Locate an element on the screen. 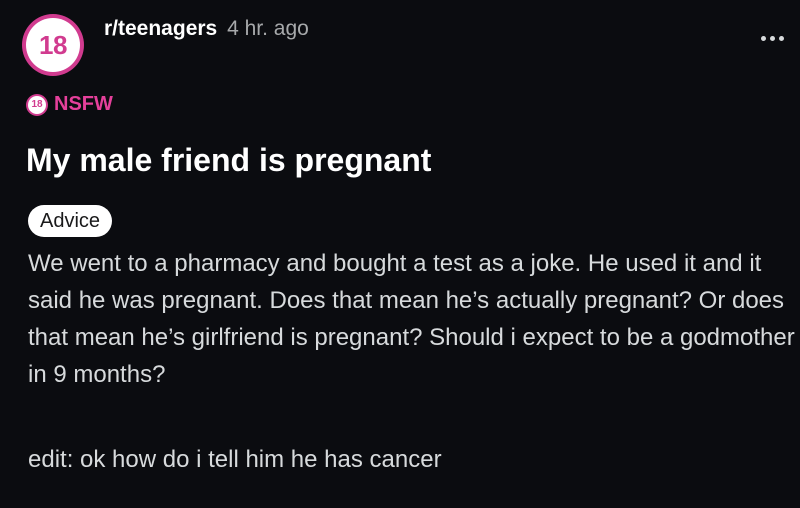  nsfw-icon: 18 is located at coordinates (37, 104).